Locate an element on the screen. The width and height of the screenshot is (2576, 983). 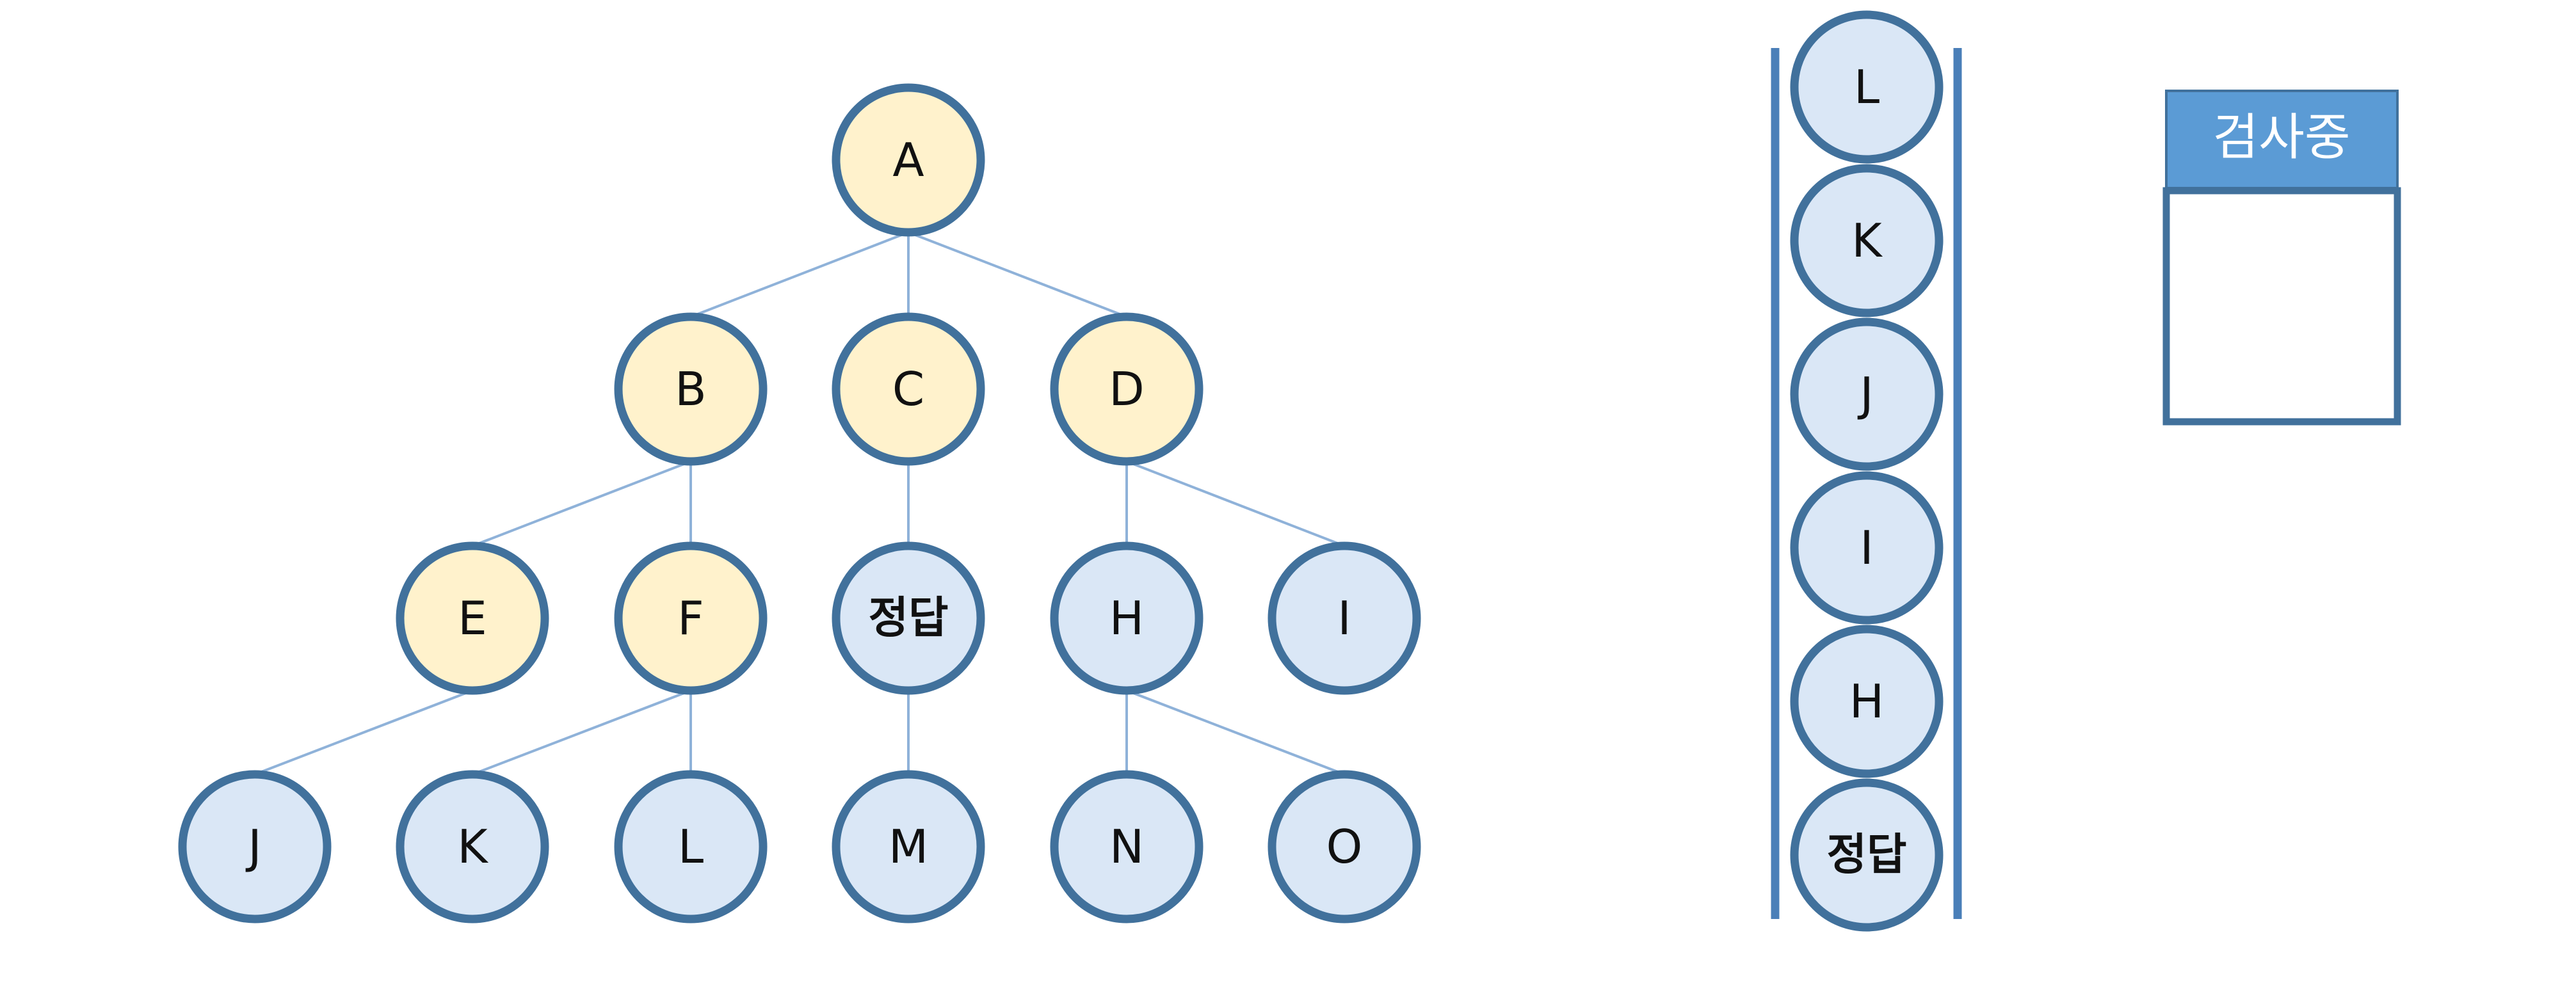
tree-node: F is located at coordinates (691, 618).